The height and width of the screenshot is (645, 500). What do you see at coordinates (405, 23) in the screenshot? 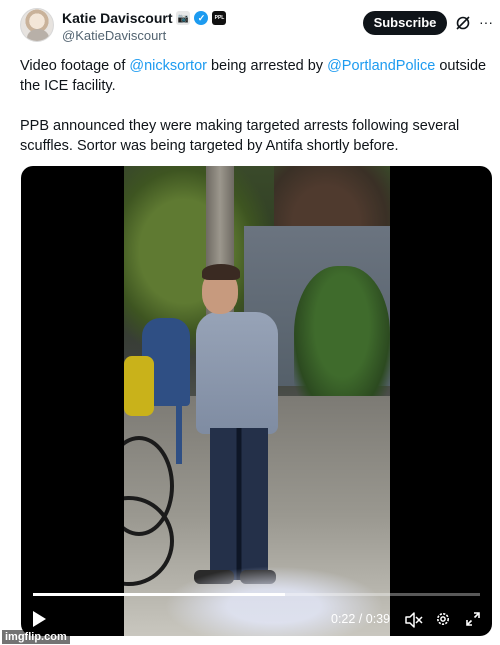
I see `subscribe-button: Subscribe` at bounding box center [405, 23].